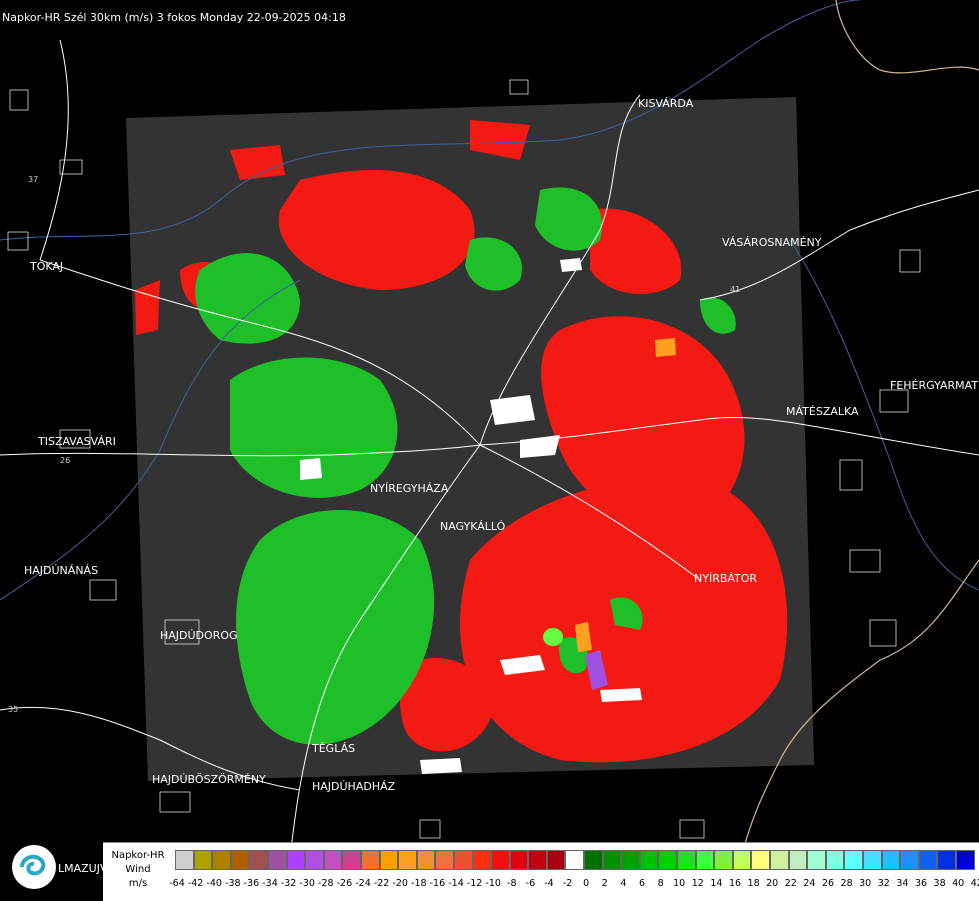 The height and width of the screenshot is (901, 979). Describe the element at coordinates (214, 883) in the screenshot. I see `legend-tick-label: -40` at that location.